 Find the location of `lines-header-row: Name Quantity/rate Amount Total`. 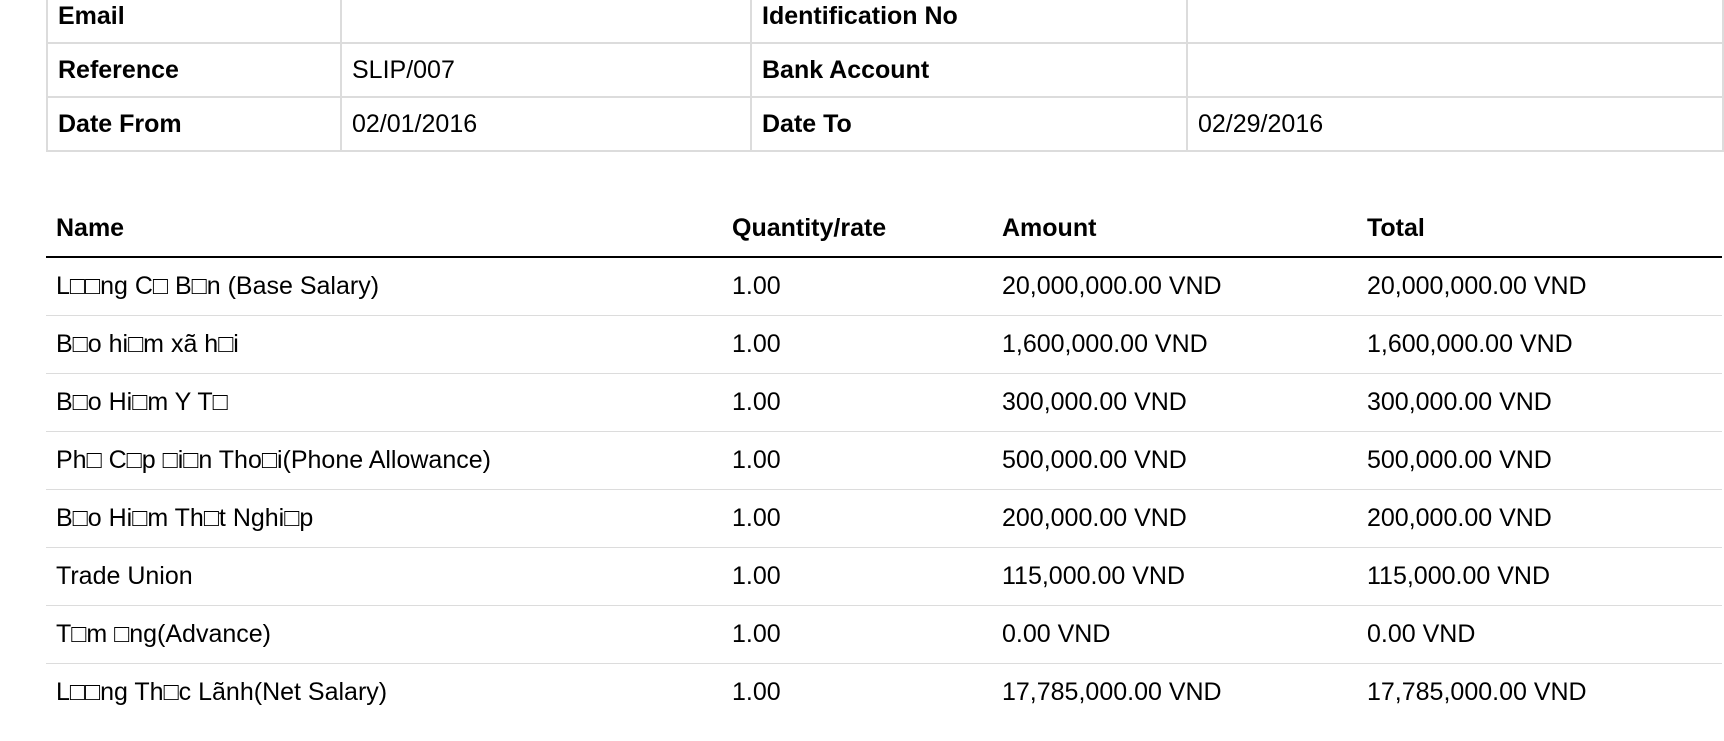

lines-header-row: Name Quantity/rate Amount Total is located at coordinates (884, 229).